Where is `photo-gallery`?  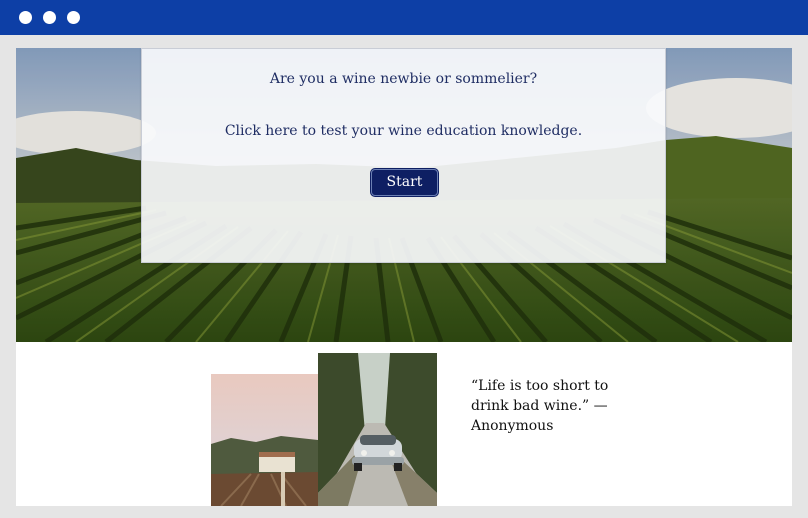 photo-gallery is located at coordinates (324, 429).